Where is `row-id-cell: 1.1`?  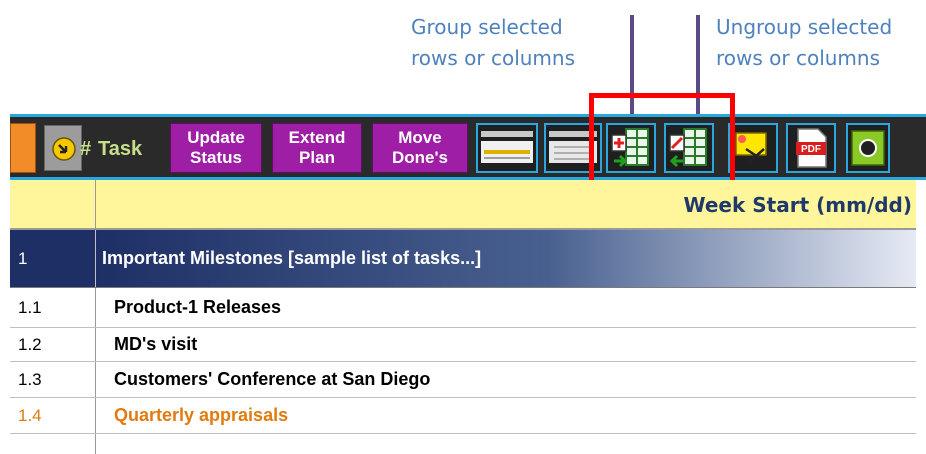 row-id-cell: 1.1 is located at coordinates (53, 307).